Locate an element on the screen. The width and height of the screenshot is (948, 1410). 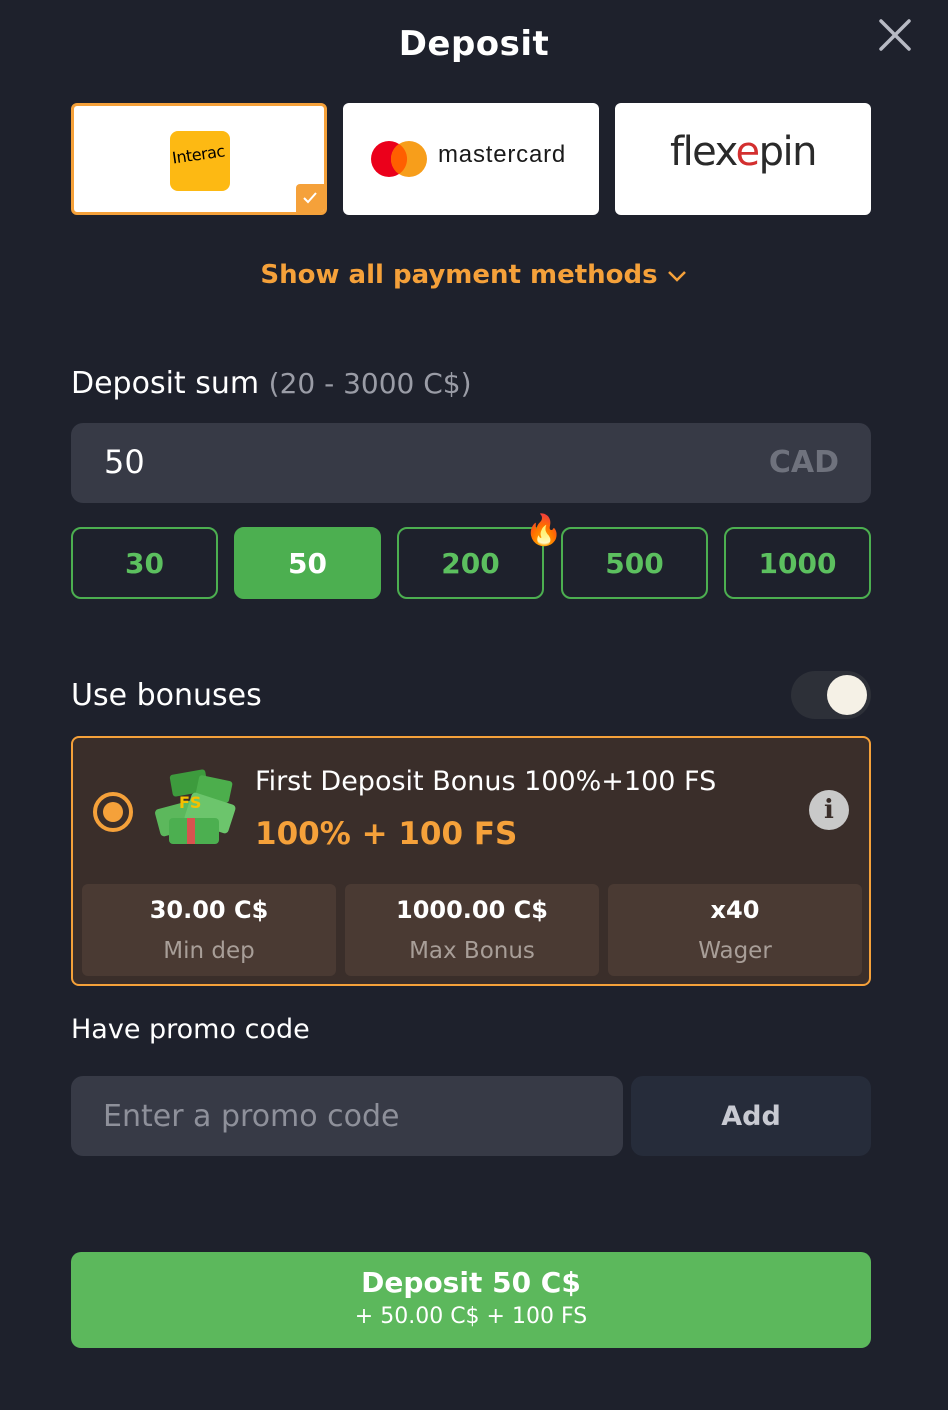
deposit-button: Deposit 50 C$ + 50.00 C$ + 100 FS is located at coordinates (471, 1300).